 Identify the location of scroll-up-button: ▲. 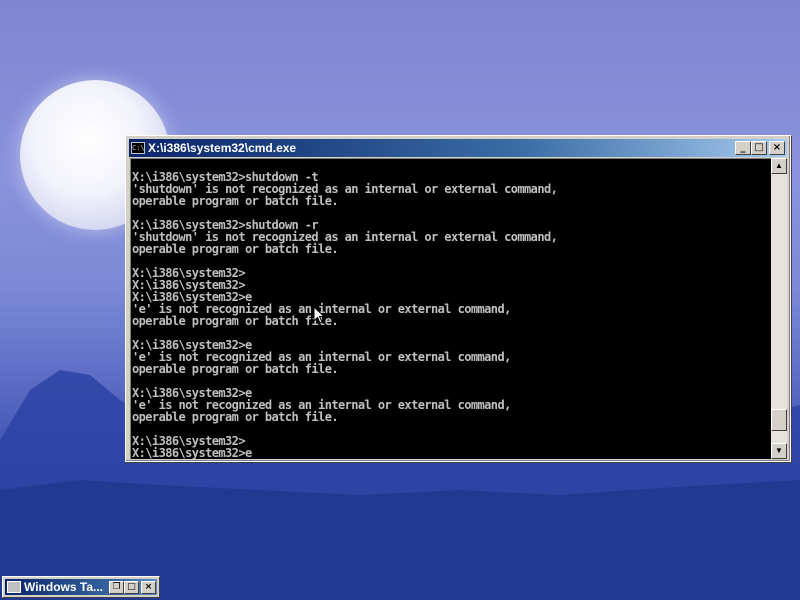
(779, 166).